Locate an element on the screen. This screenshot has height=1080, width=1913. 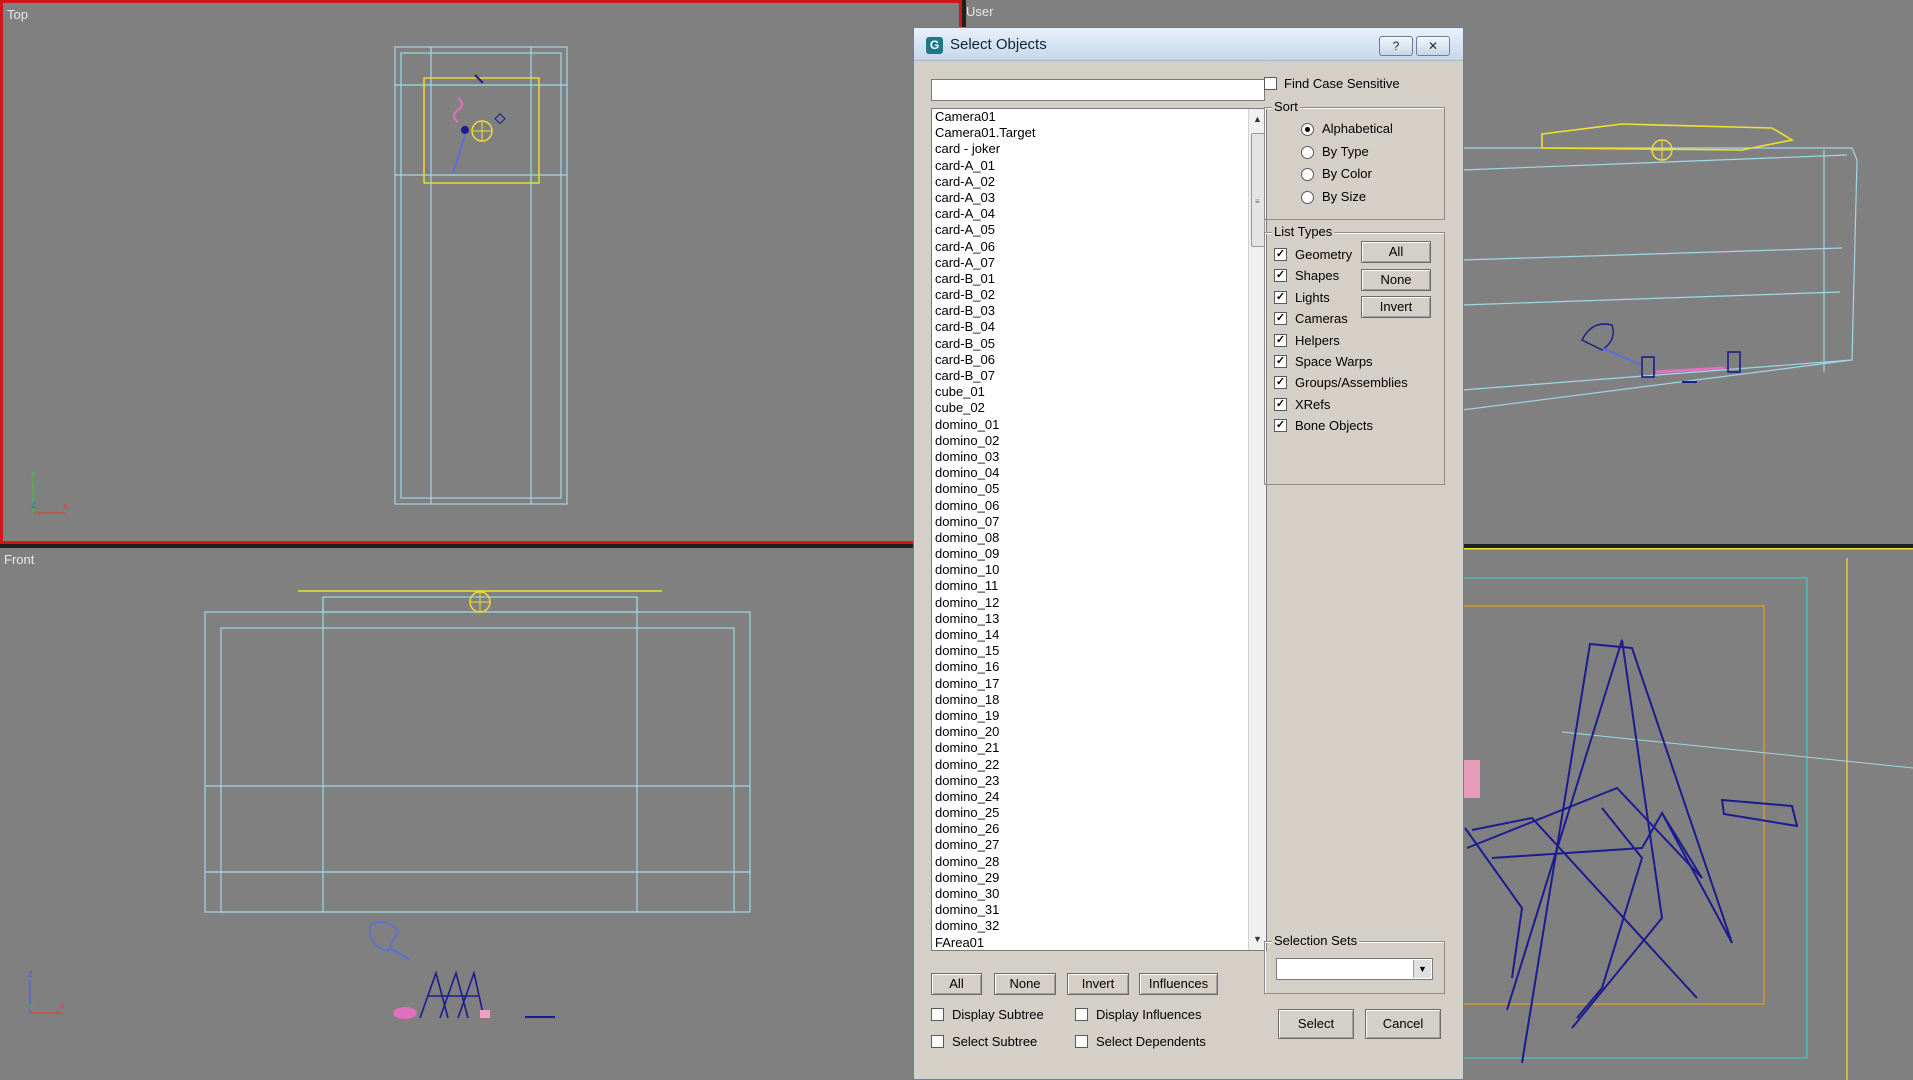
list-type-shapes-checkbox: ✓ is located at coordinates (1280, 276).